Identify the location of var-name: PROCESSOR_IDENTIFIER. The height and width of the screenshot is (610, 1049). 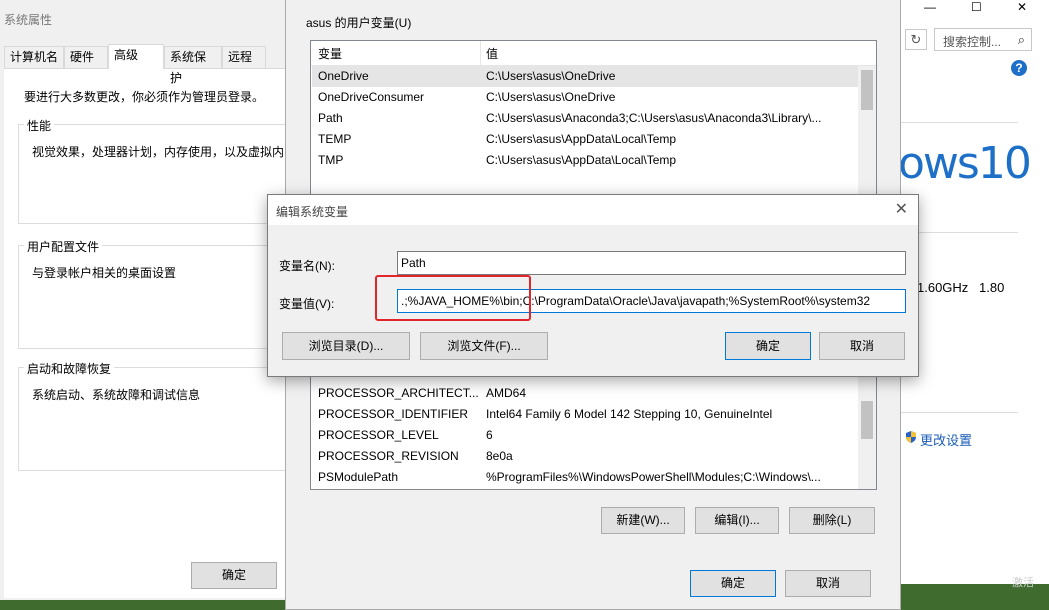
(393, 414).